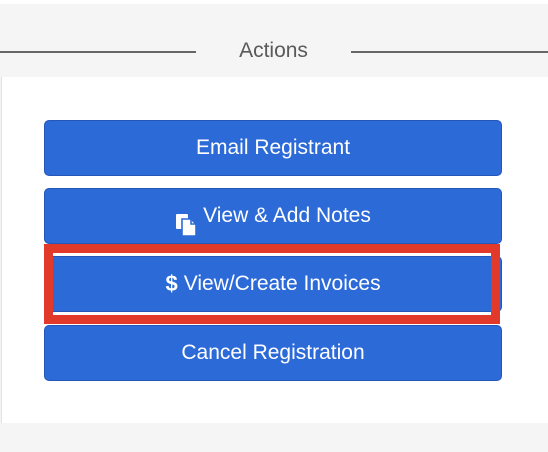 This screenshot has width=548, height=452. Describe the element at coordinates (273, 50) in the screenshot. I see `section-title: Actions` at that location.